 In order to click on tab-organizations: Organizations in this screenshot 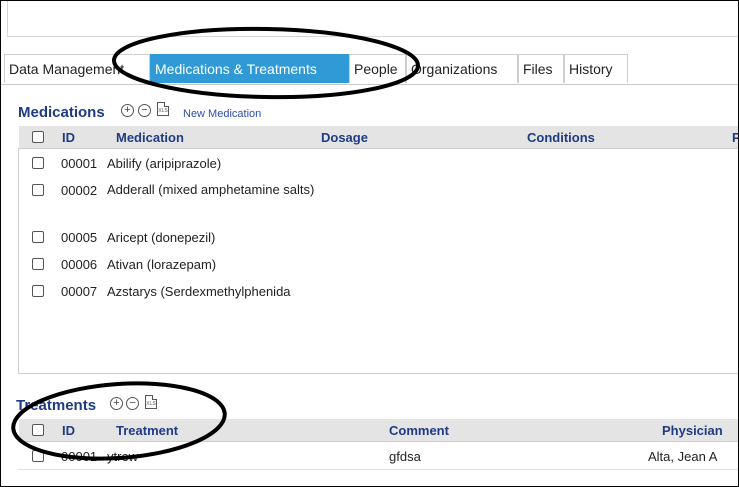, I will do `click(462, 68)`.